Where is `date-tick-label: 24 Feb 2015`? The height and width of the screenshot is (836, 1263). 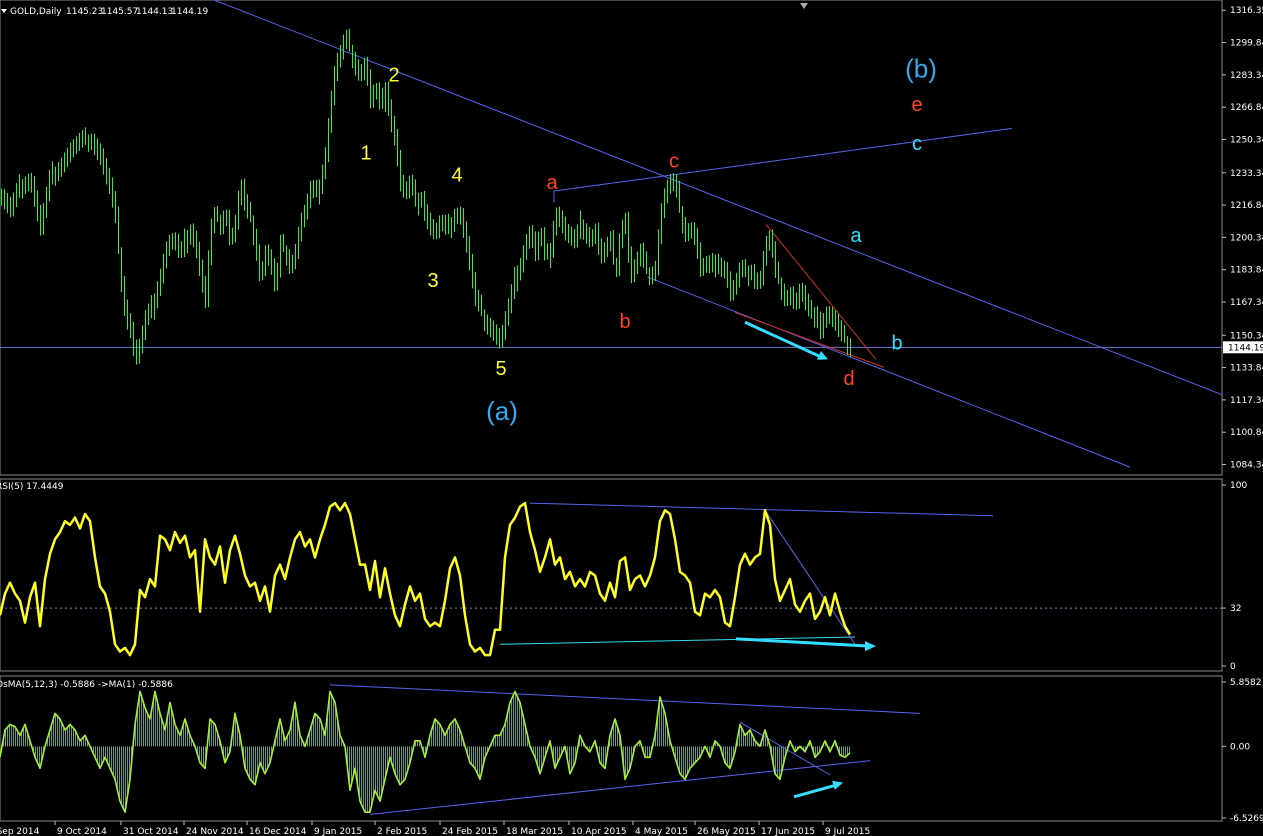 date-tick-label: 24 Feb 2015 is located at coordinates (470, 831).